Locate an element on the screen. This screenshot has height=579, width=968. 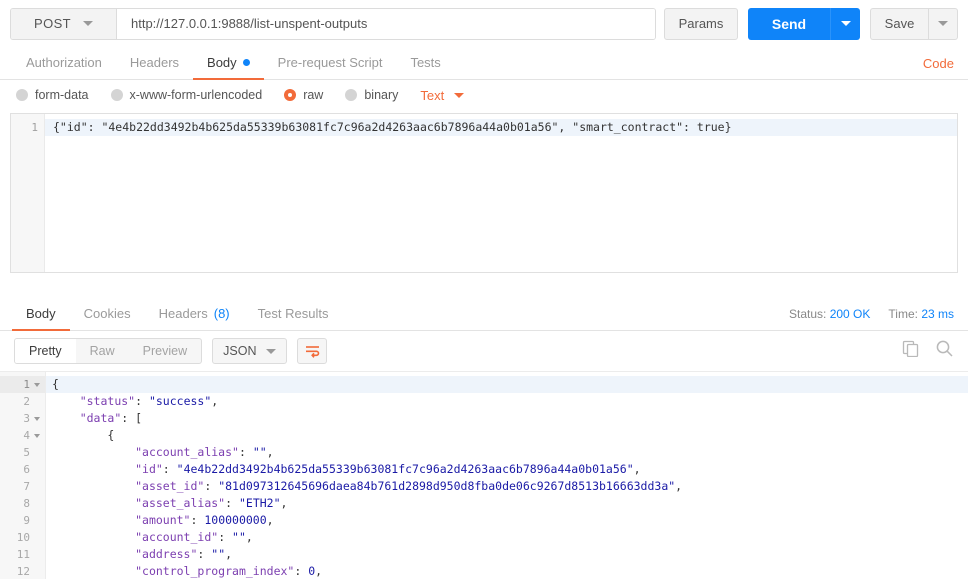
view-mode-label: Preview is located at coordinates (165, 351).